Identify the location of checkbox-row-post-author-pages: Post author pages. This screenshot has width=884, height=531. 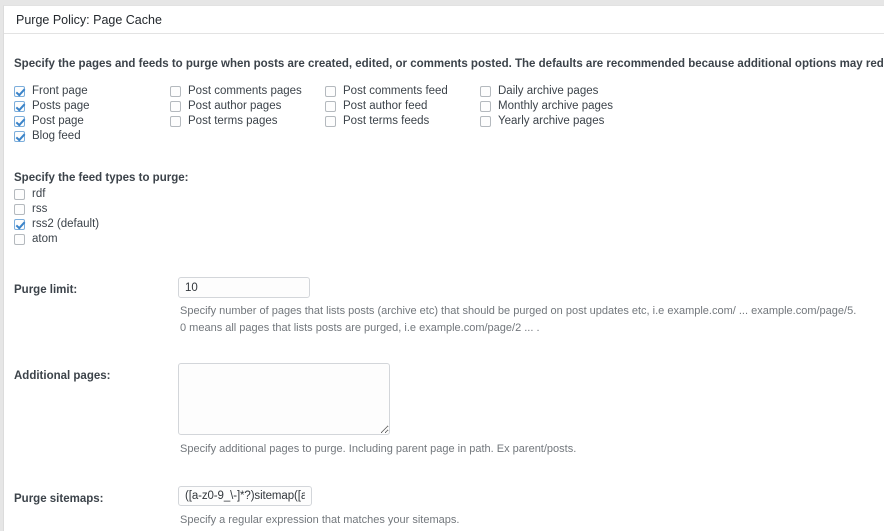
(247, 106).